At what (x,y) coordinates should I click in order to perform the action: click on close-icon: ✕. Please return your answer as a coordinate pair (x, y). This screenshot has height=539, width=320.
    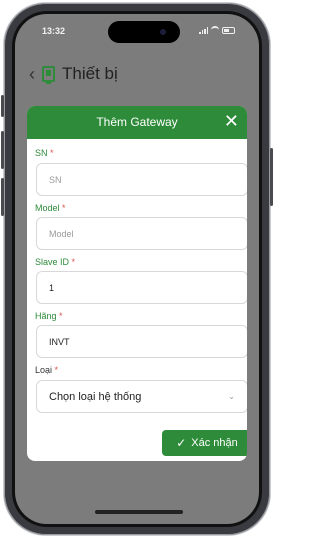
    Looking at the image, I should click on (231, 121).